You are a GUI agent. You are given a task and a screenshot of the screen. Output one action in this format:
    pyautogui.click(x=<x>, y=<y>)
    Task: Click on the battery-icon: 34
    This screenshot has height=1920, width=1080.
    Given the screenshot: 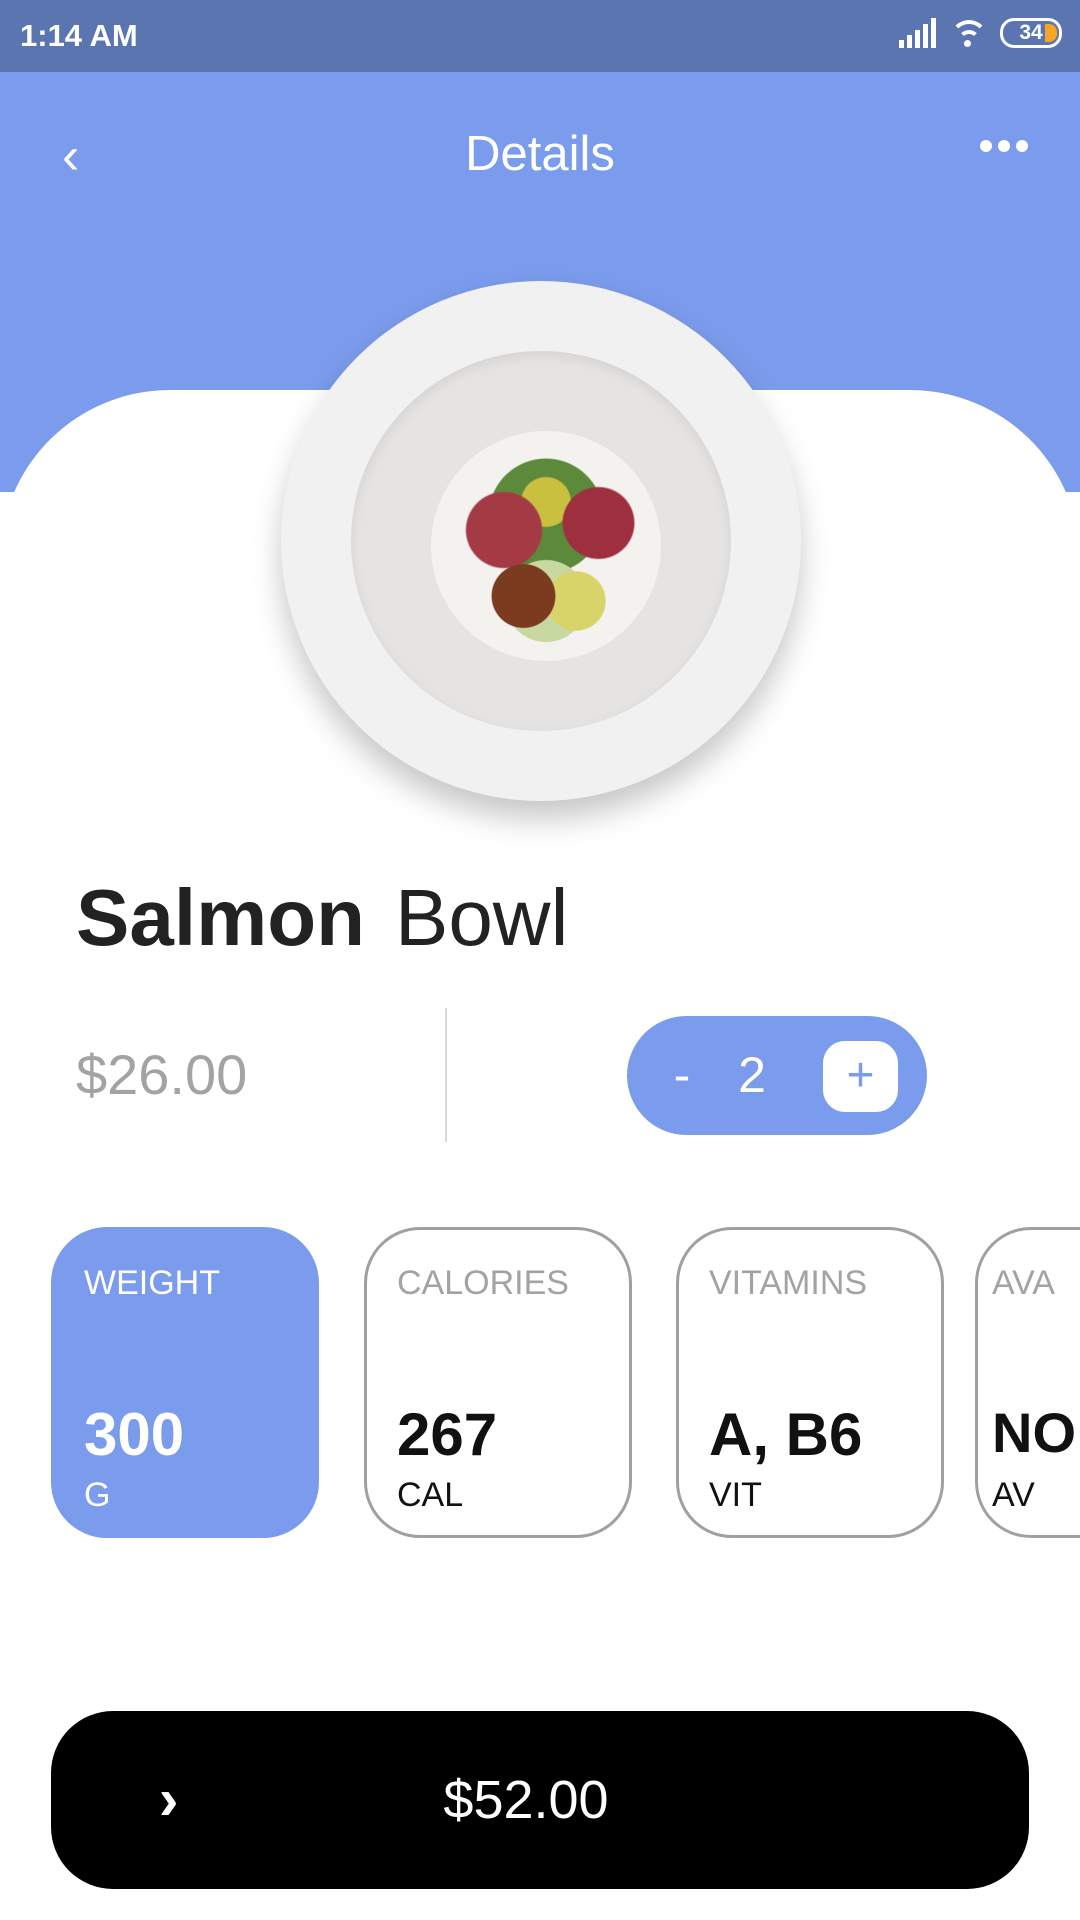 What is the action you would take?
    pyautogui.click(x=1031, y=33)
    